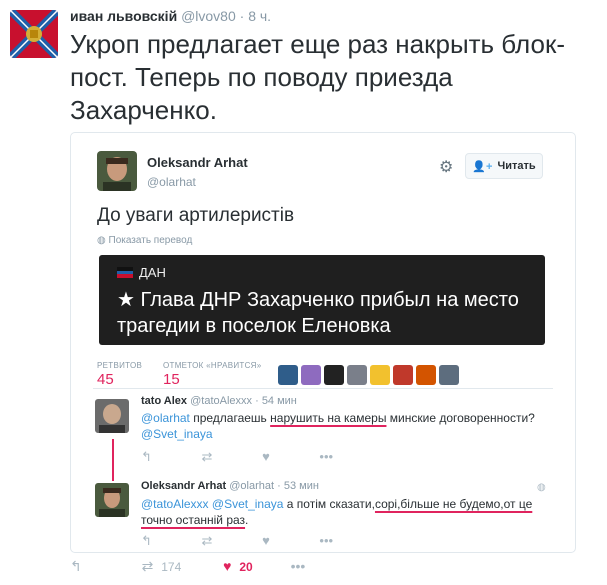 The width and height of the screenshot is (607, 585). I want to click on retweets-count: 45, so click(105, 379).